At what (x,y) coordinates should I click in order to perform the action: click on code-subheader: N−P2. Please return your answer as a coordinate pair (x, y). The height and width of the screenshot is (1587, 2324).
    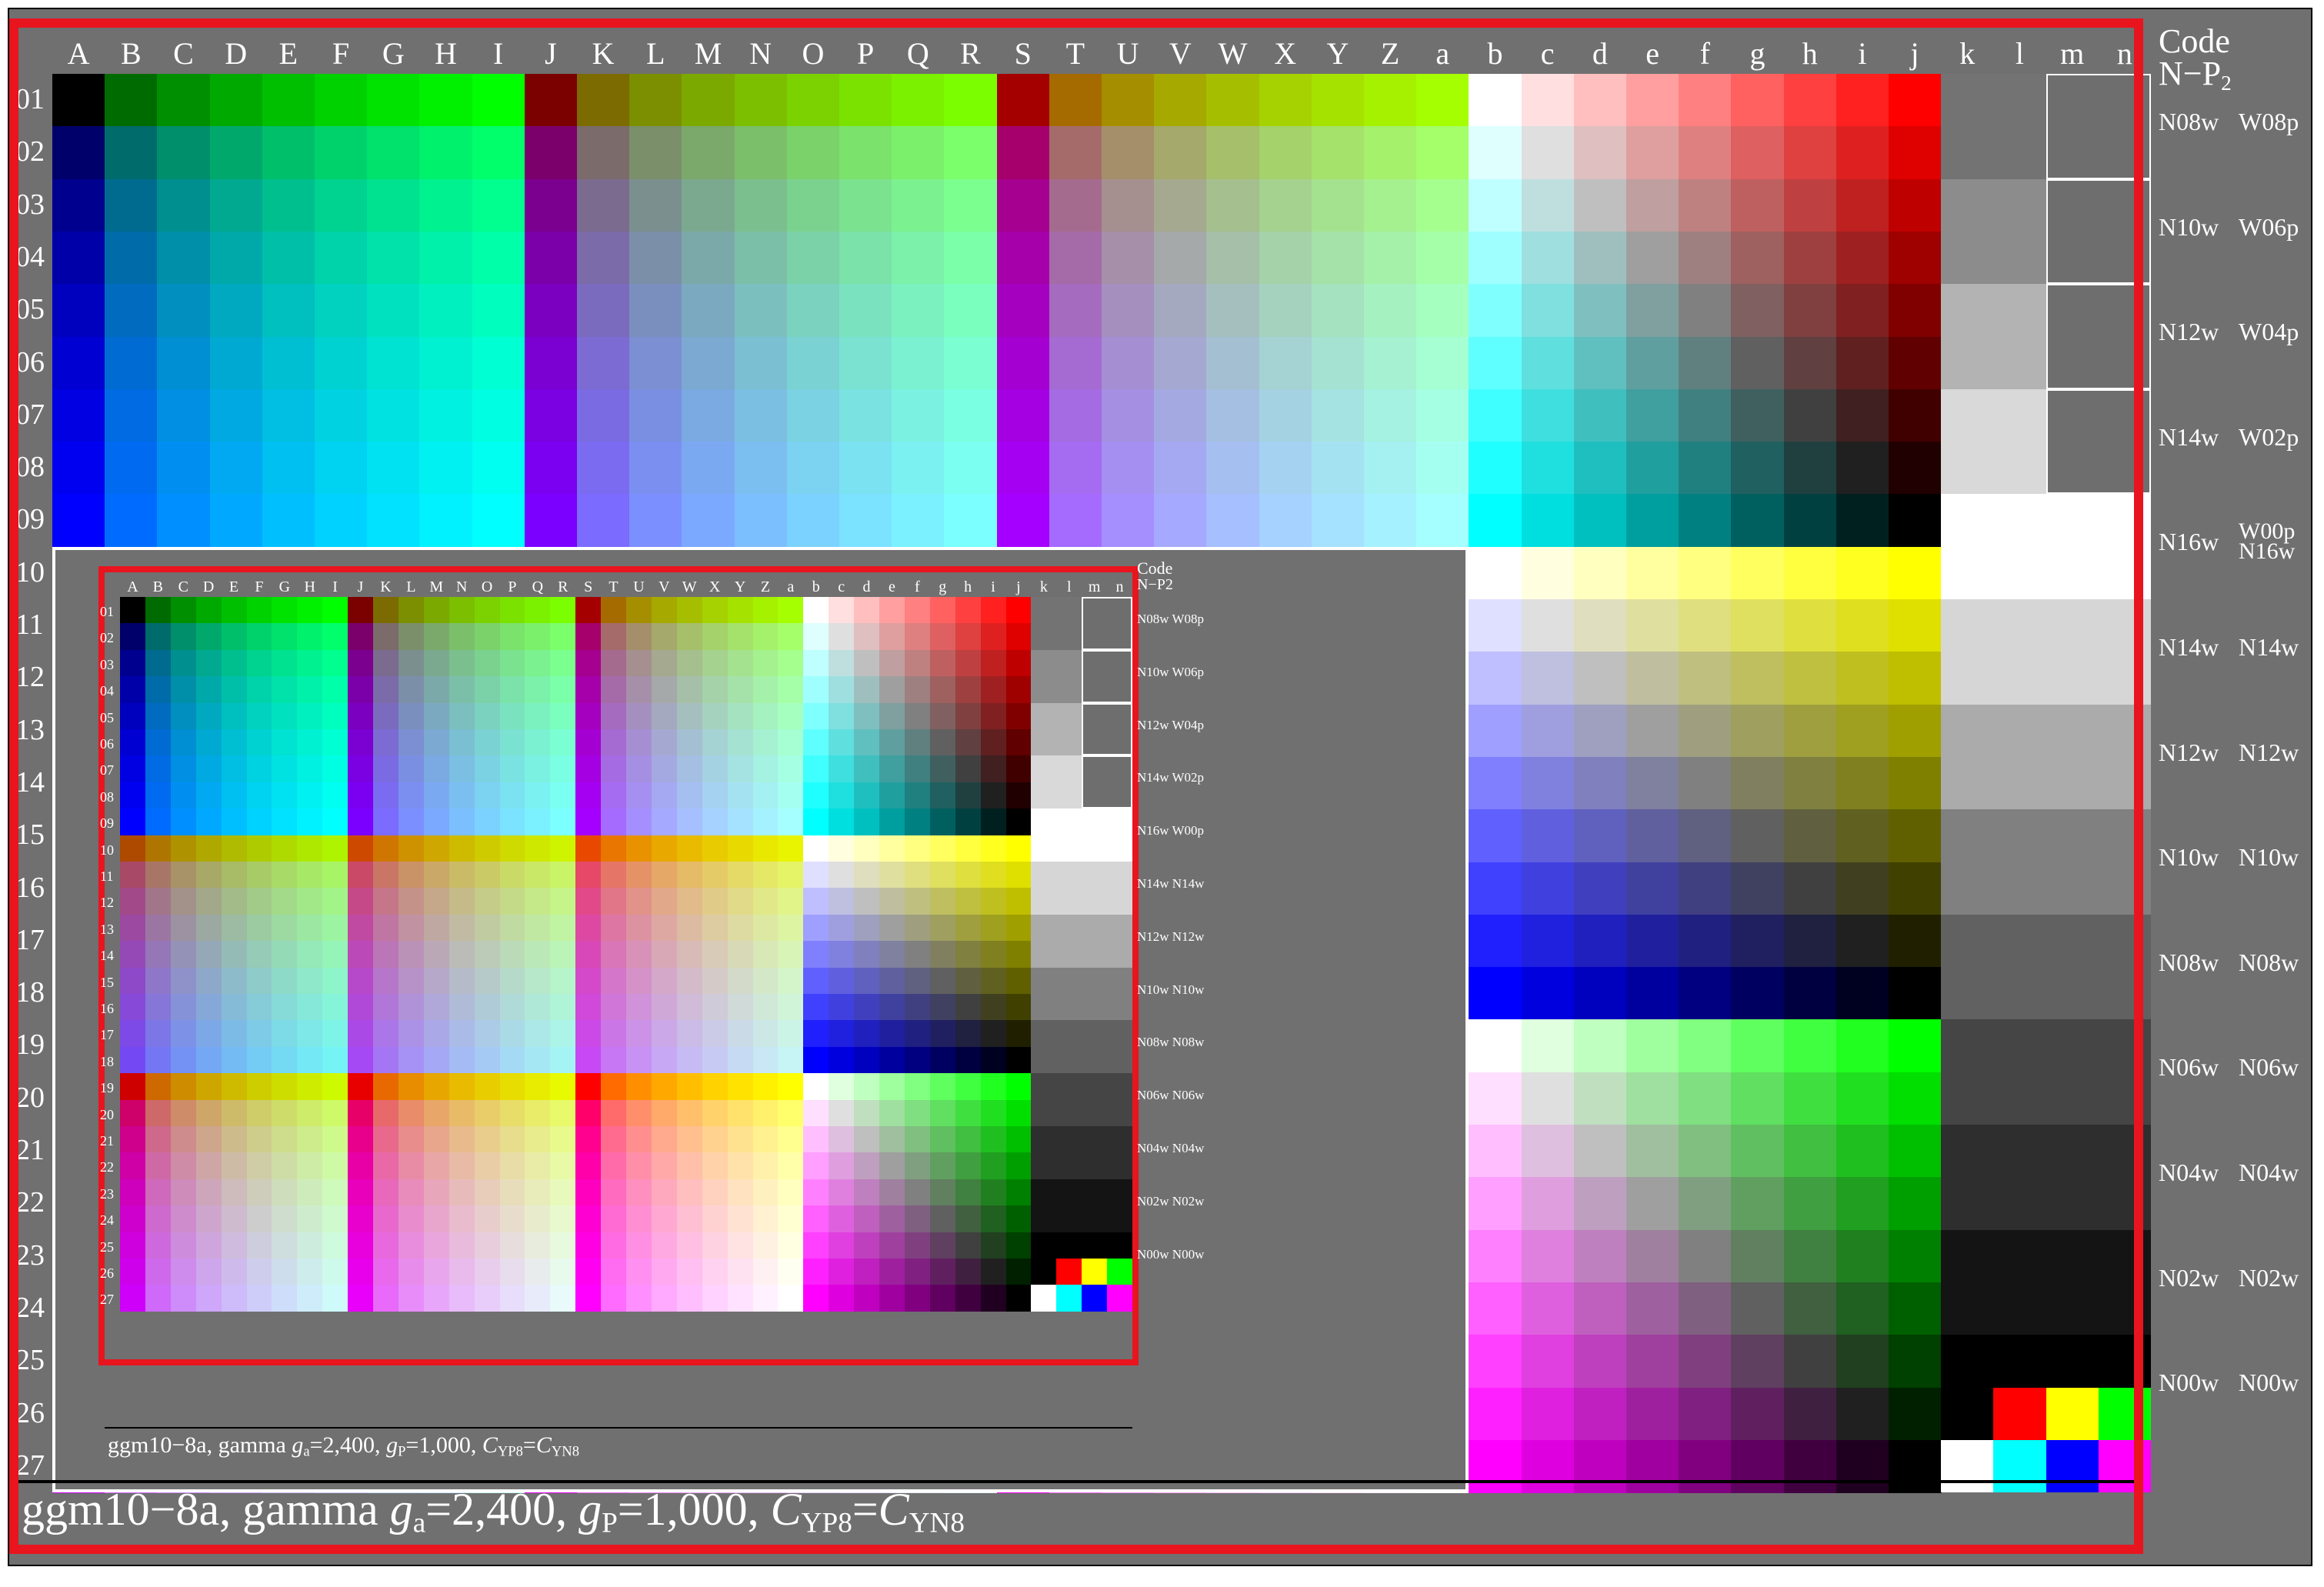
    Looking at the image, I should click on (2195, 75).